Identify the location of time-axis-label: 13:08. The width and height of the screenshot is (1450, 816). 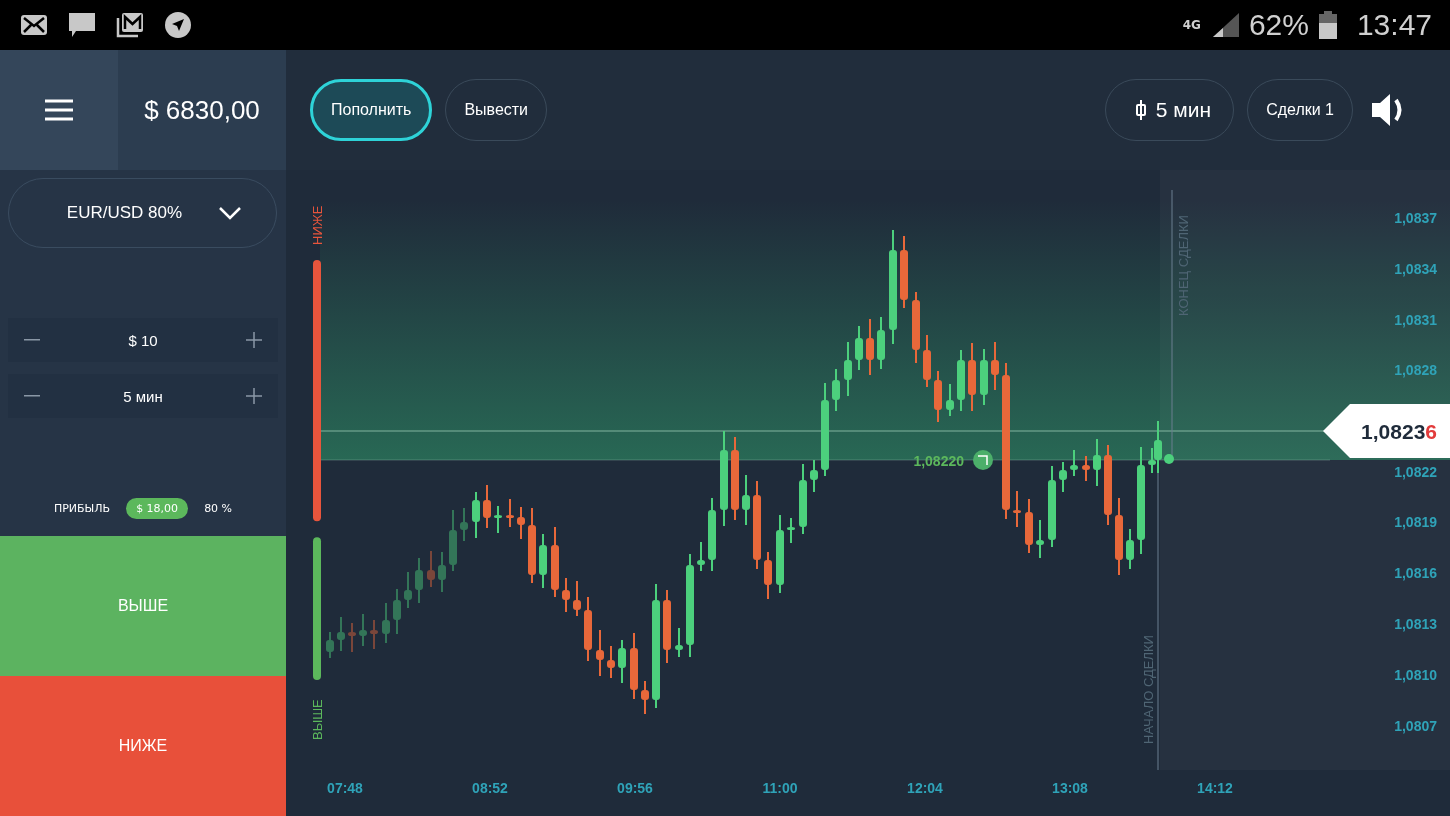
(1070, 788).